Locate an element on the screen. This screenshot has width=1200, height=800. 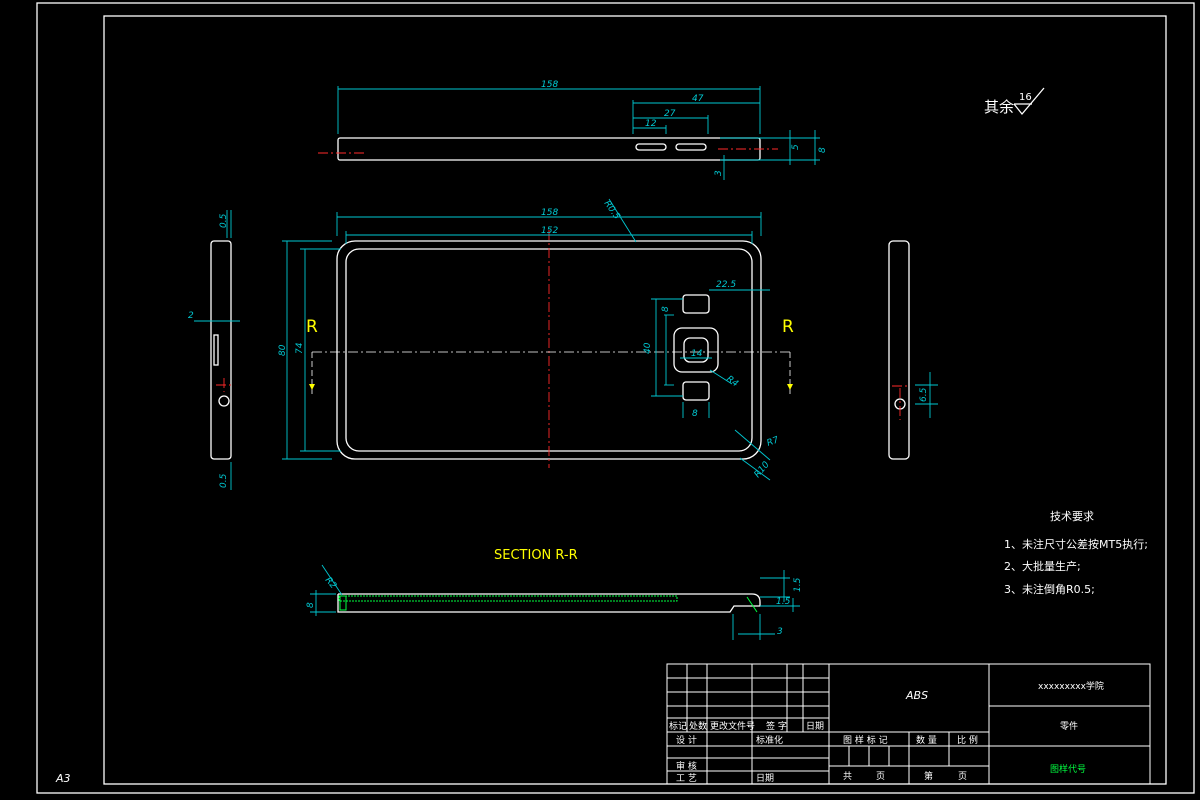
dim-front-158: 158 is located at coordinates (549, 213).